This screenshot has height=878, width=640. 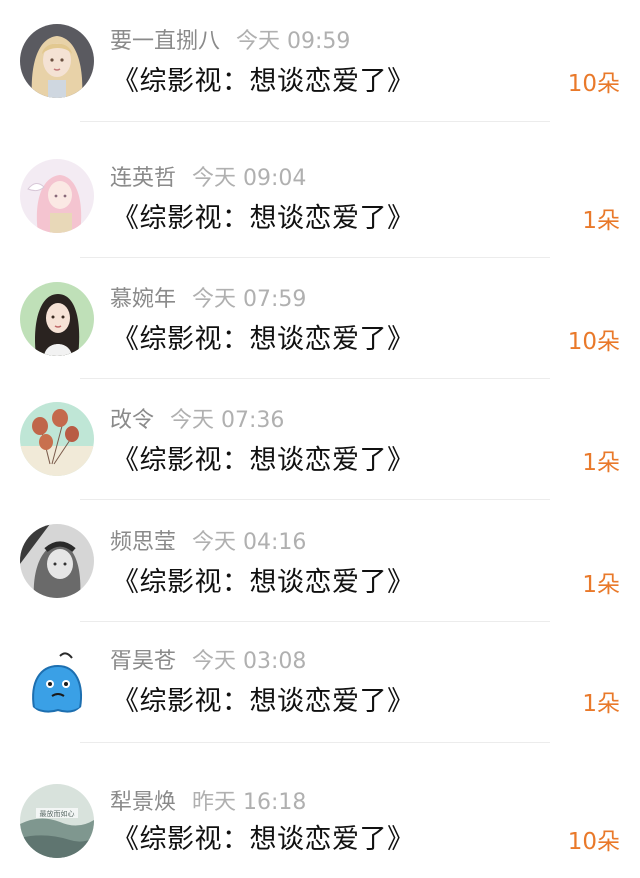 What do you see at coordinates (230, 42) in the screenshot?
I see `entry-meta: 要一直捌八 今天 09:59` at bounding box center [230, 42].